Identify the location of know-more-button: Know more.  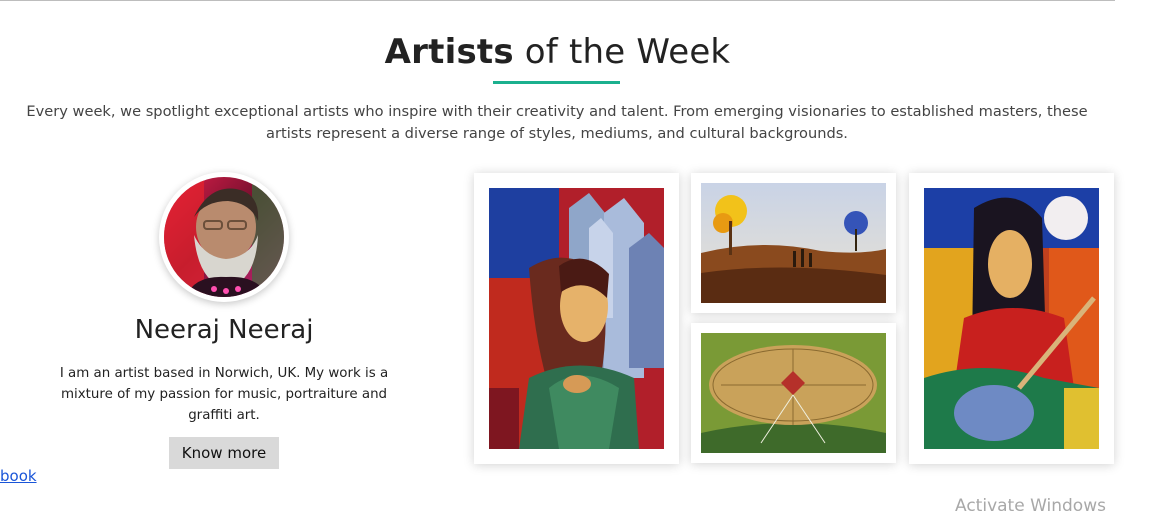
(224, 453).